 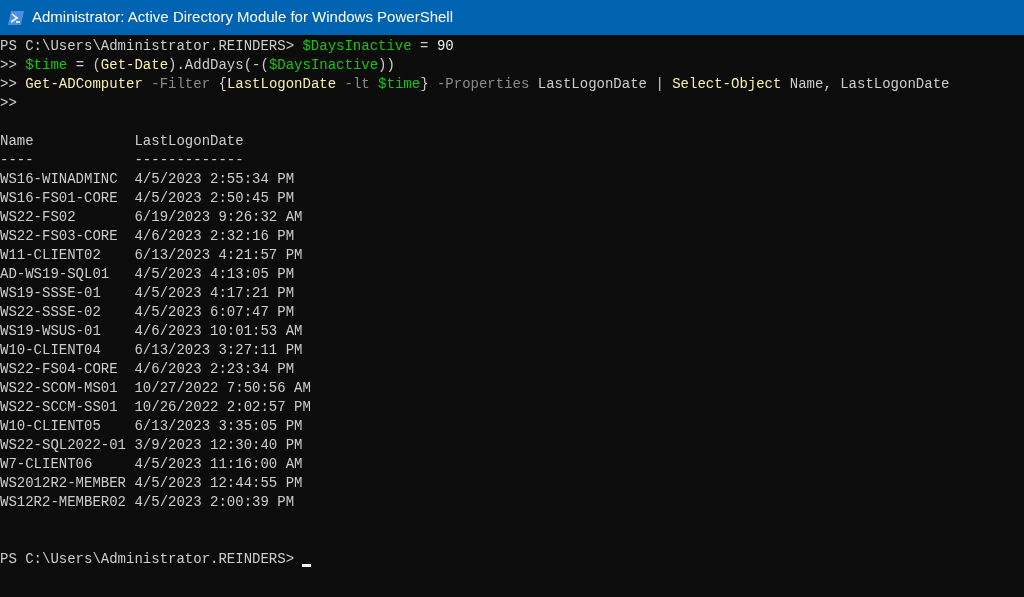 What do you see at coordinates (281, 84) in the screenshot?
I see `command-text: LastLogonDate` at bounding box center [281, 84].